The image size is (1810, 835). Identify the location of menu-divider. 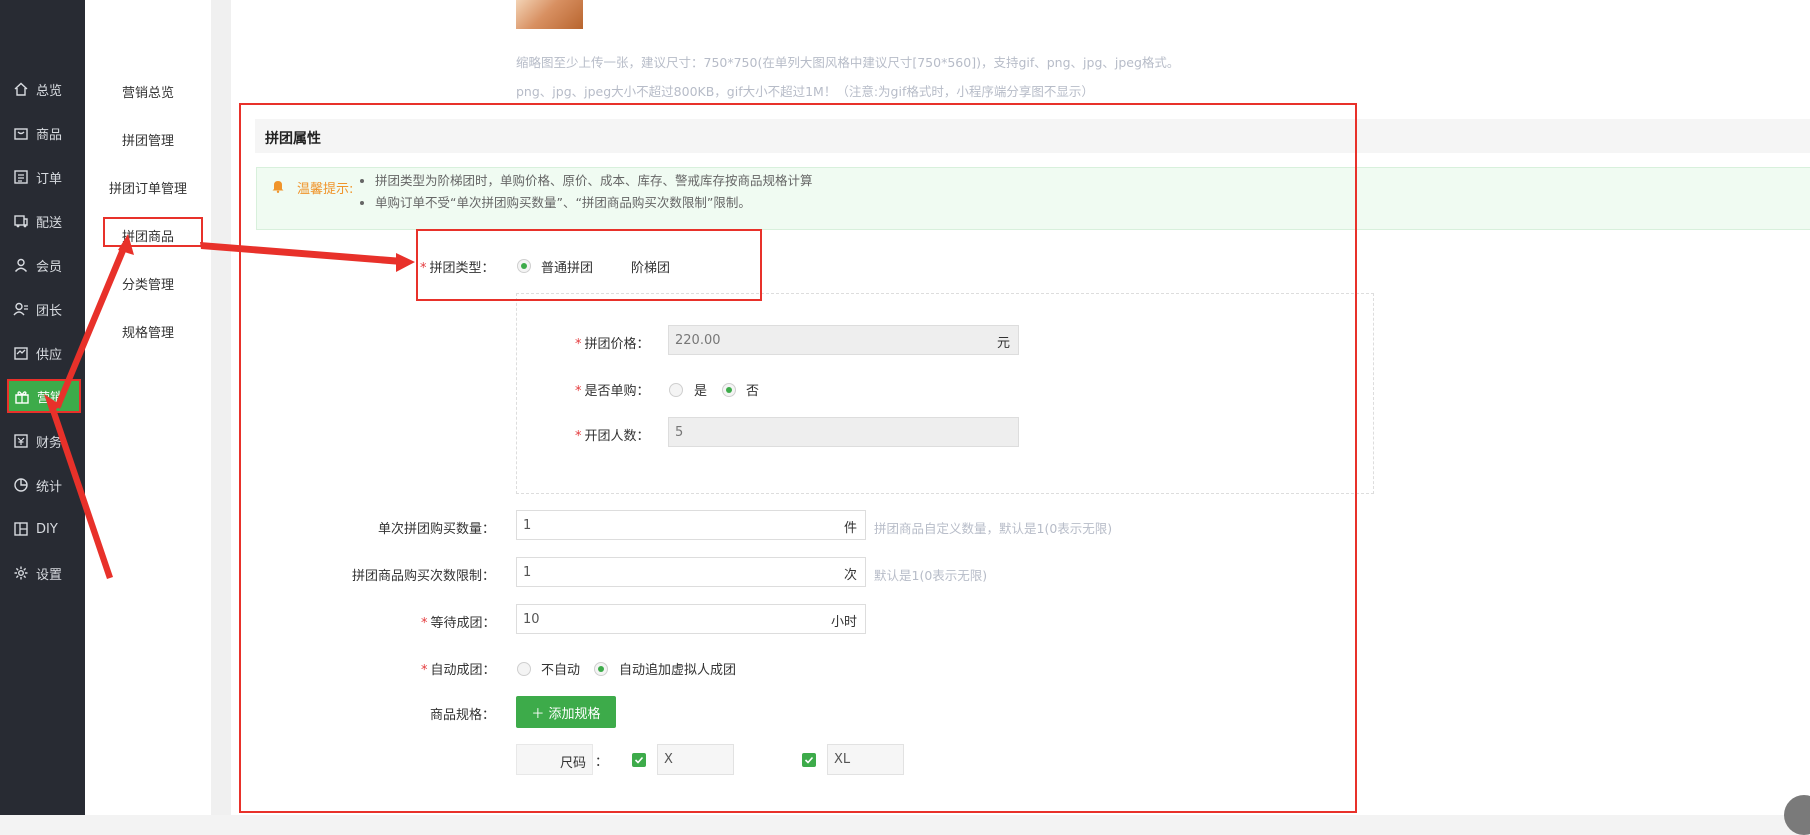
(221, 407).